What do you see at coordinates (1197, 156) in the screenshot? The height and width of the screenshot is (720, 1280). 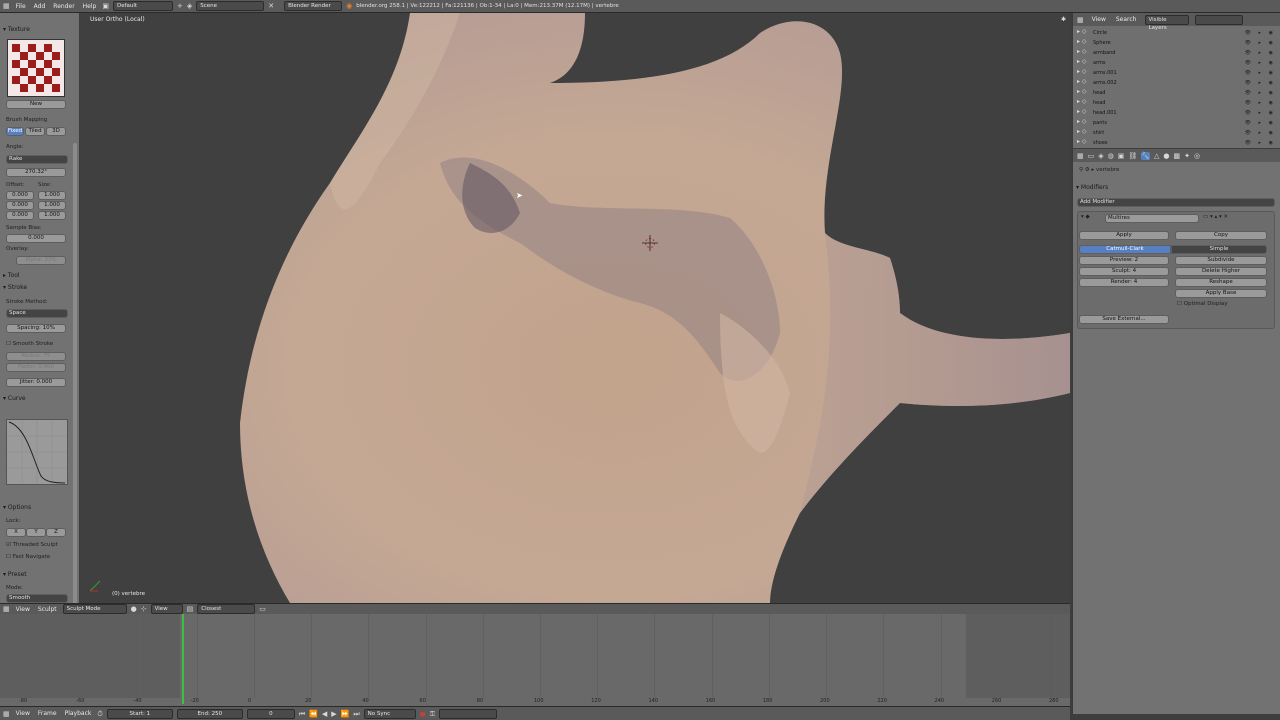 I see `physics-tab-icon: ◎` at bounding box center [1197, 156].